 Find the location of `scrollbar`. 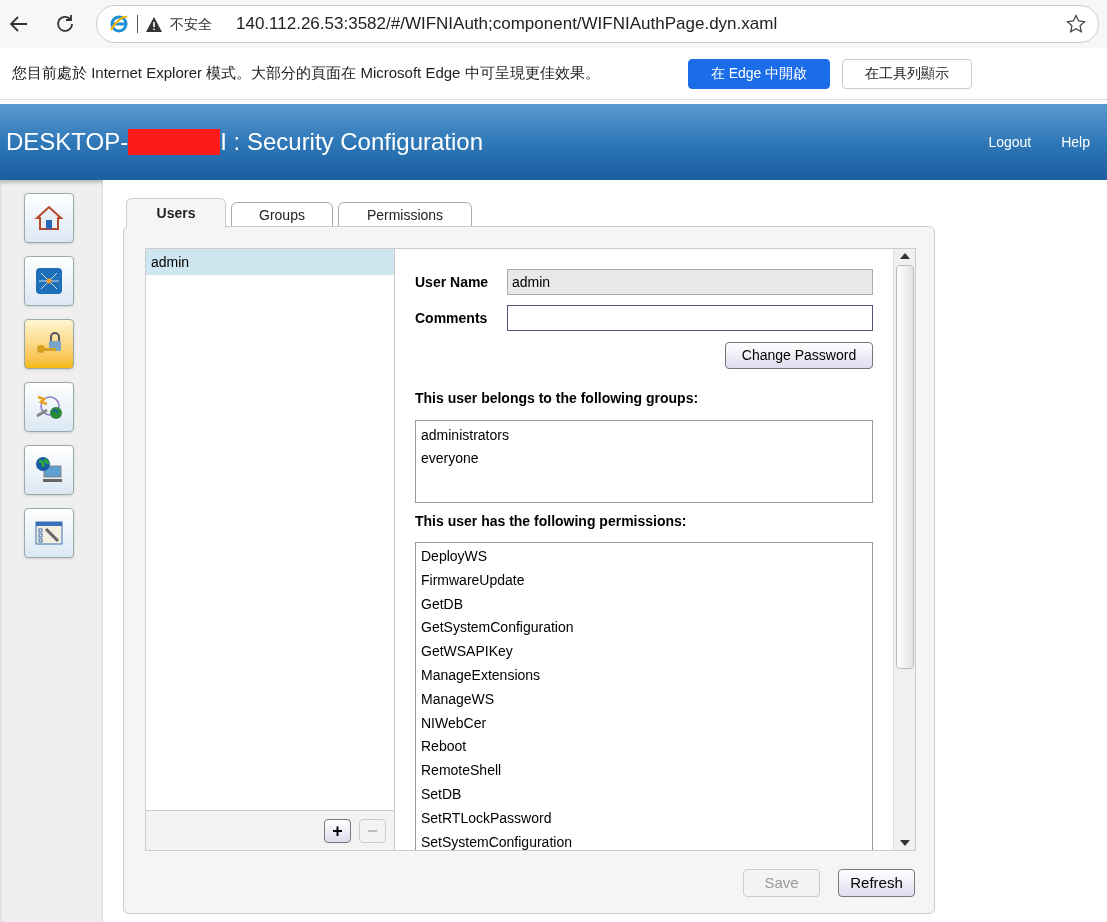

scrollbar is located at coordinates (904, 549).